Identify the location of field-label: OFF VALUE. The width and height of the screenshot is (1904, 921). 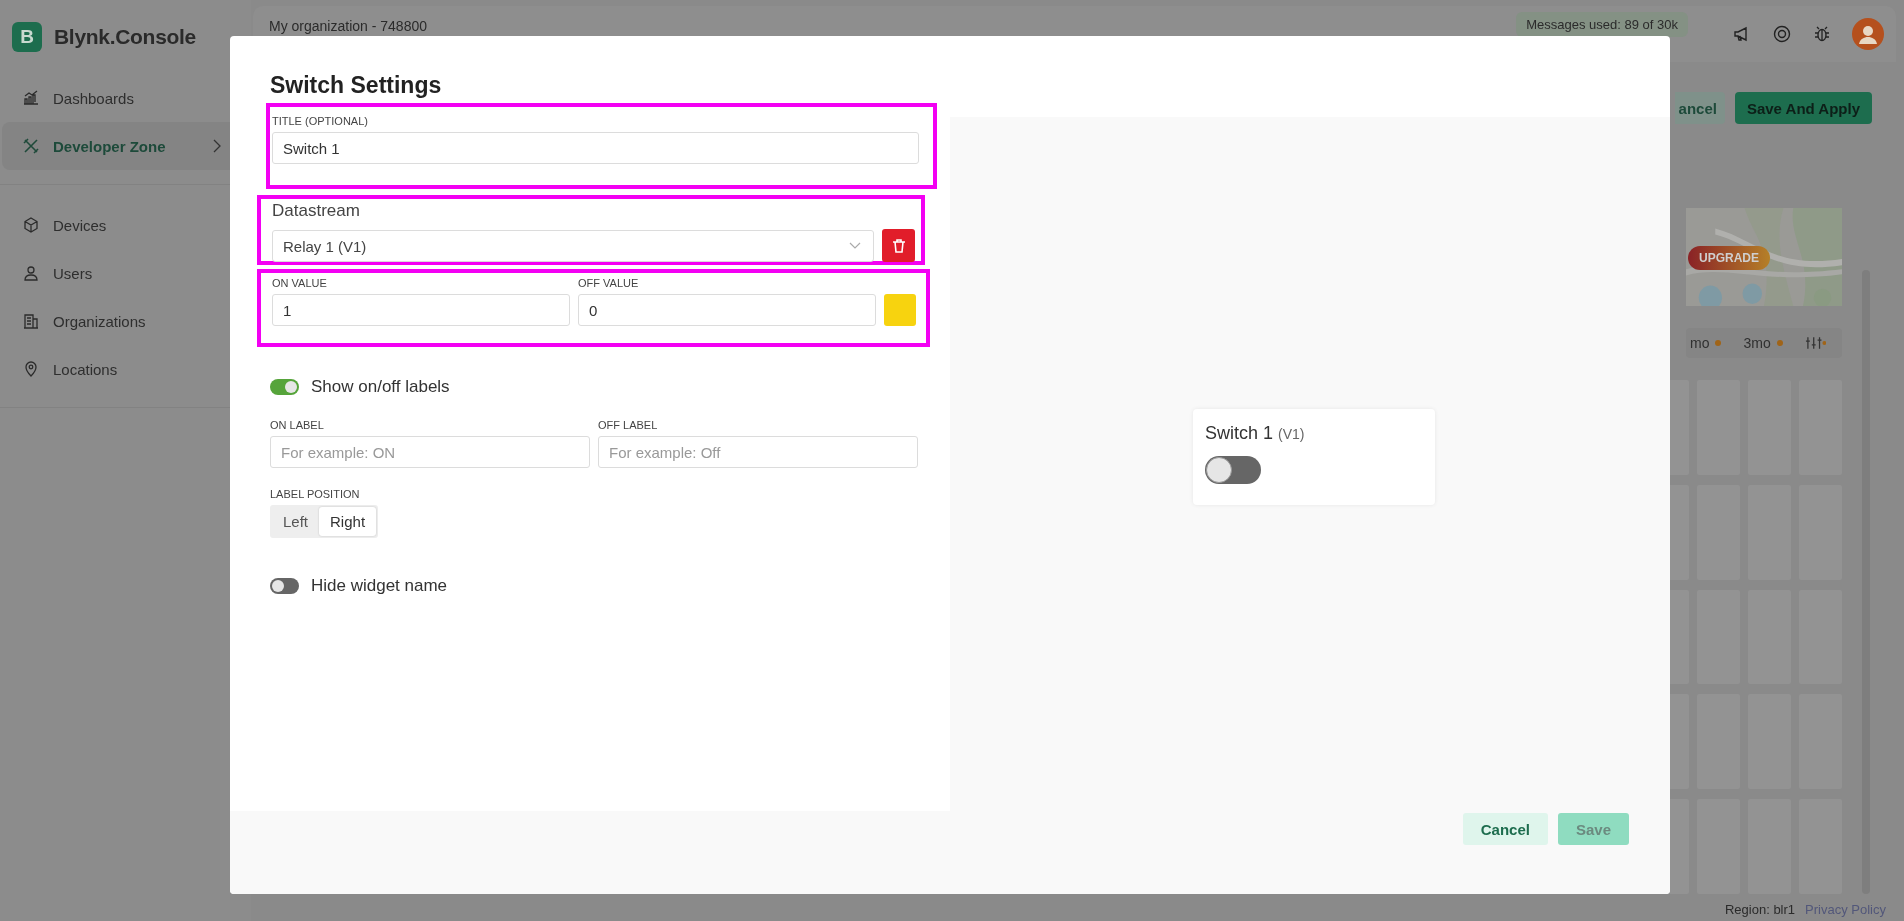
(609, 283).